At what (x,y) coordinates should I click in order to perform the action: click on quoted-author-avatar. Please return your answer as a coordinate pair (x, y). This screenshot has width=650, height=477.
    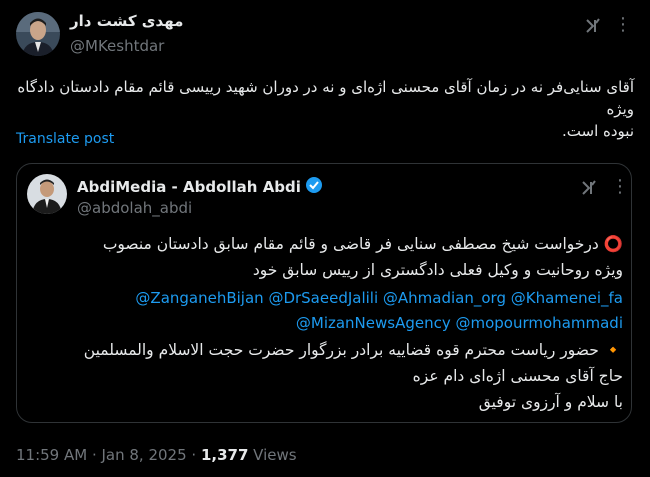
    Looking at the image, I should click on (47, 194).